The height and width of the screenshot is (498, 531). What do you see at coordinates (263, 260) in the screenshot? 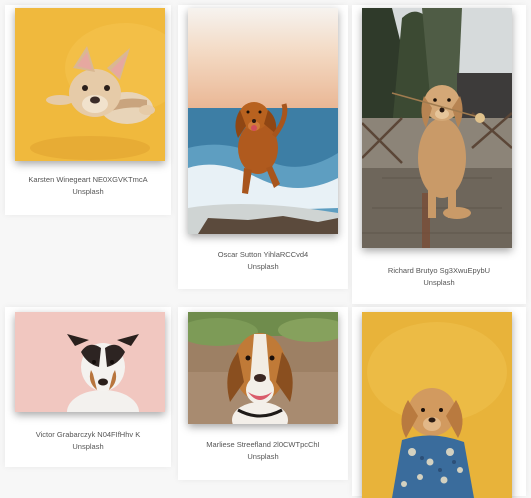
I see `photo-caption: Oscar Sutton YihlaRCCvd4 Unsplash` at bounding box center [263, 260].